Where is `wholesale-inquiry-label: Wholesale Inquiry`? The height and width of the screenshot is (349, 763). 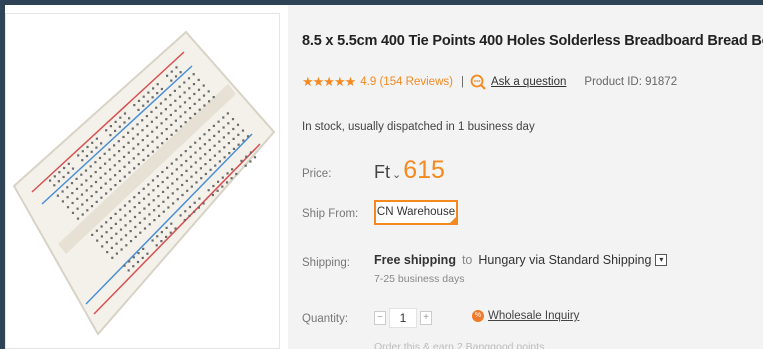 wholesale-inquiry-label: Wholesale Inquiry is located at coordinates (534, 316).